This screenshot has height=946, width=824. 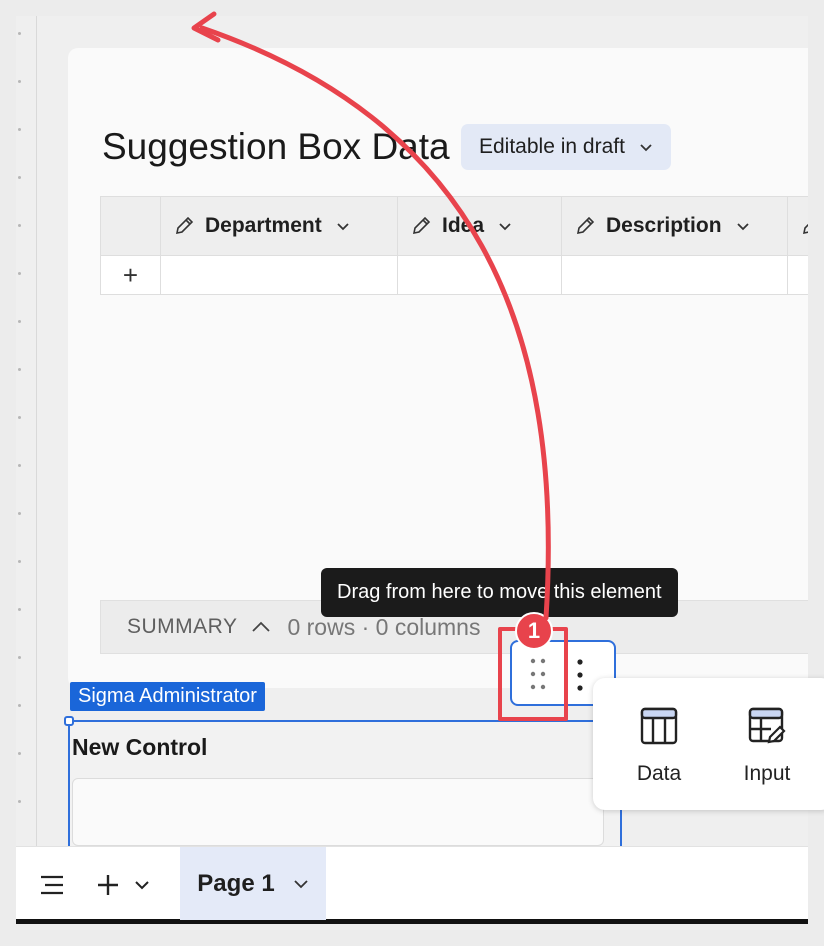 What do you see at coordinates (412, 885) in the screenshot?
I see `page-bar: Page 1` at bounding box center [412, 885].